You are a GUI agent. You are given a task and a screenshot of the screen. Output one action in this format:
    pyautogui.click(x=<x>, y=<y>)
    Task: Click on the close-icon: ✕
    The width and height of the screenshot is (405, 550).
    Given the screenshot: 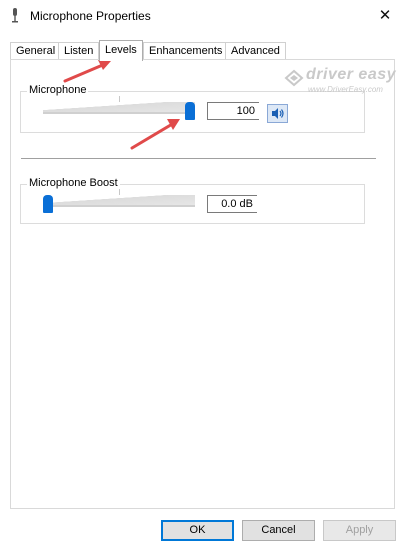 What is the action you would take?
    pyautogui.click(x=385, y=15)
    